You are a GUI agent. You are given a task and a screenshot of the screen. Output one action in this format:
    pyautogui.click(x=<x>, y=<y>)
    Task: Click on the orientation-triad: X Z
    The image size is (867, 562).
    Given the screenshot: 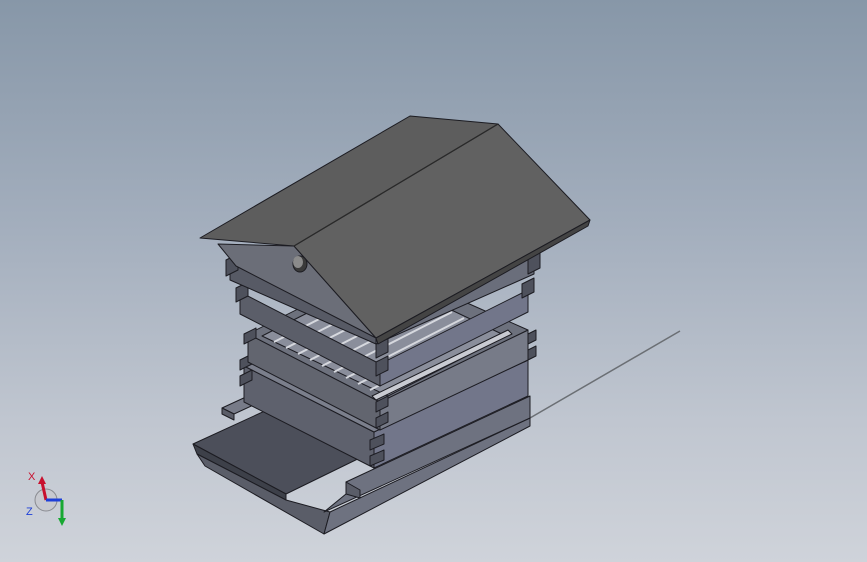 What is the action you would take?
    pyautogui.click(x=50, y=498)
    